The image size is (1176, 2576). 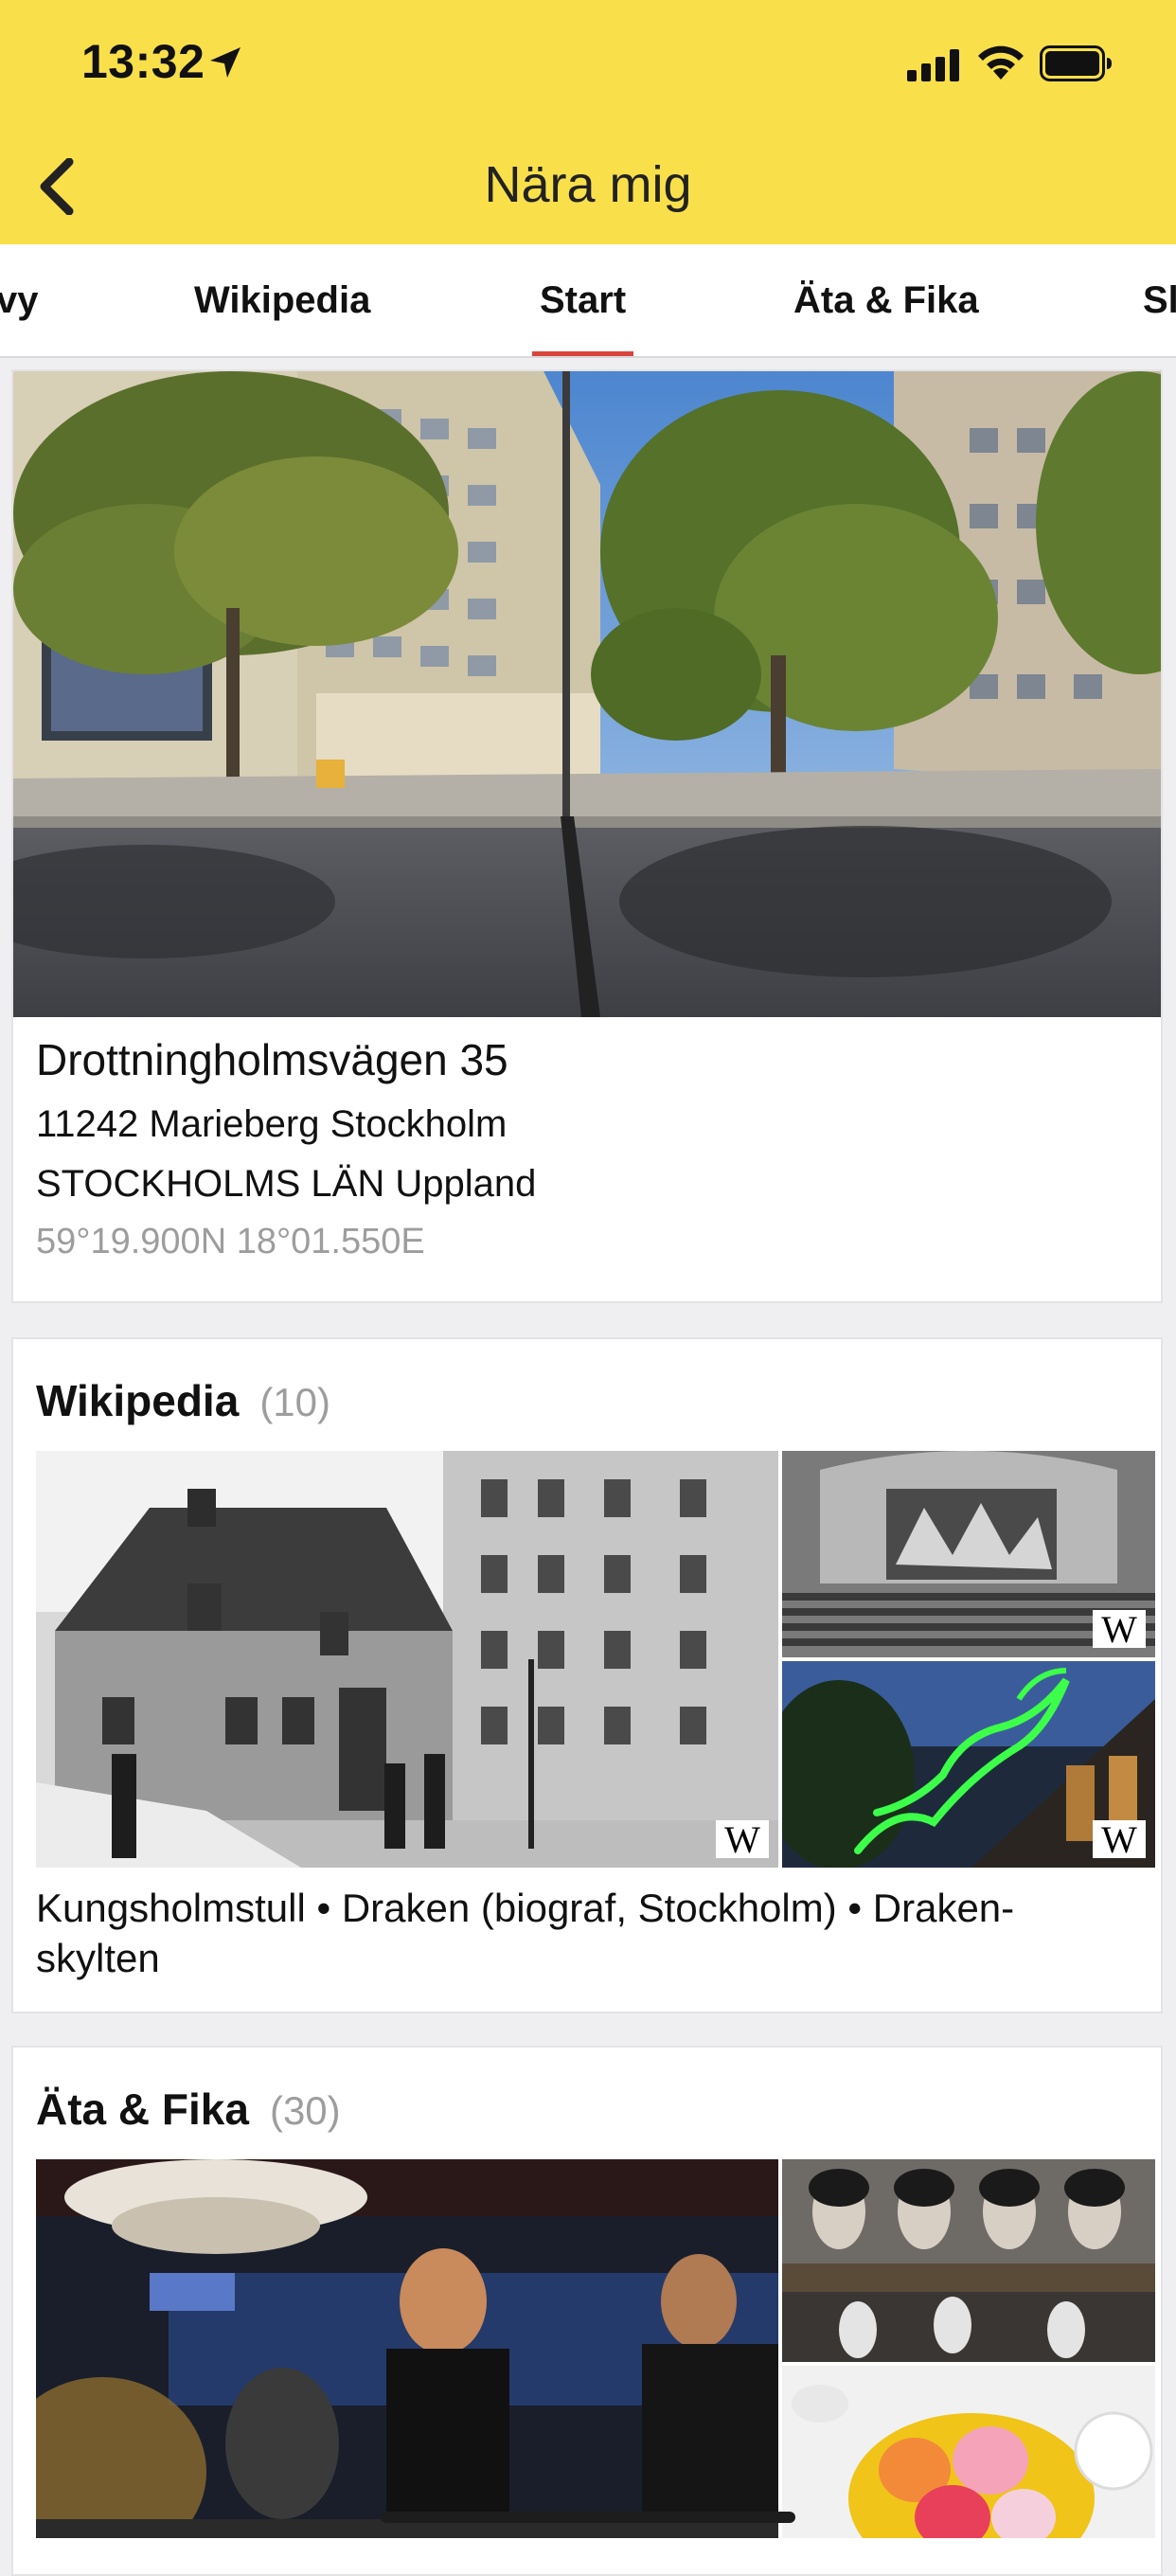 What do you see at coordinates (588, 184) in the screenshot?
I see `page-title: Nära mig` at bounding box center [588, 184].